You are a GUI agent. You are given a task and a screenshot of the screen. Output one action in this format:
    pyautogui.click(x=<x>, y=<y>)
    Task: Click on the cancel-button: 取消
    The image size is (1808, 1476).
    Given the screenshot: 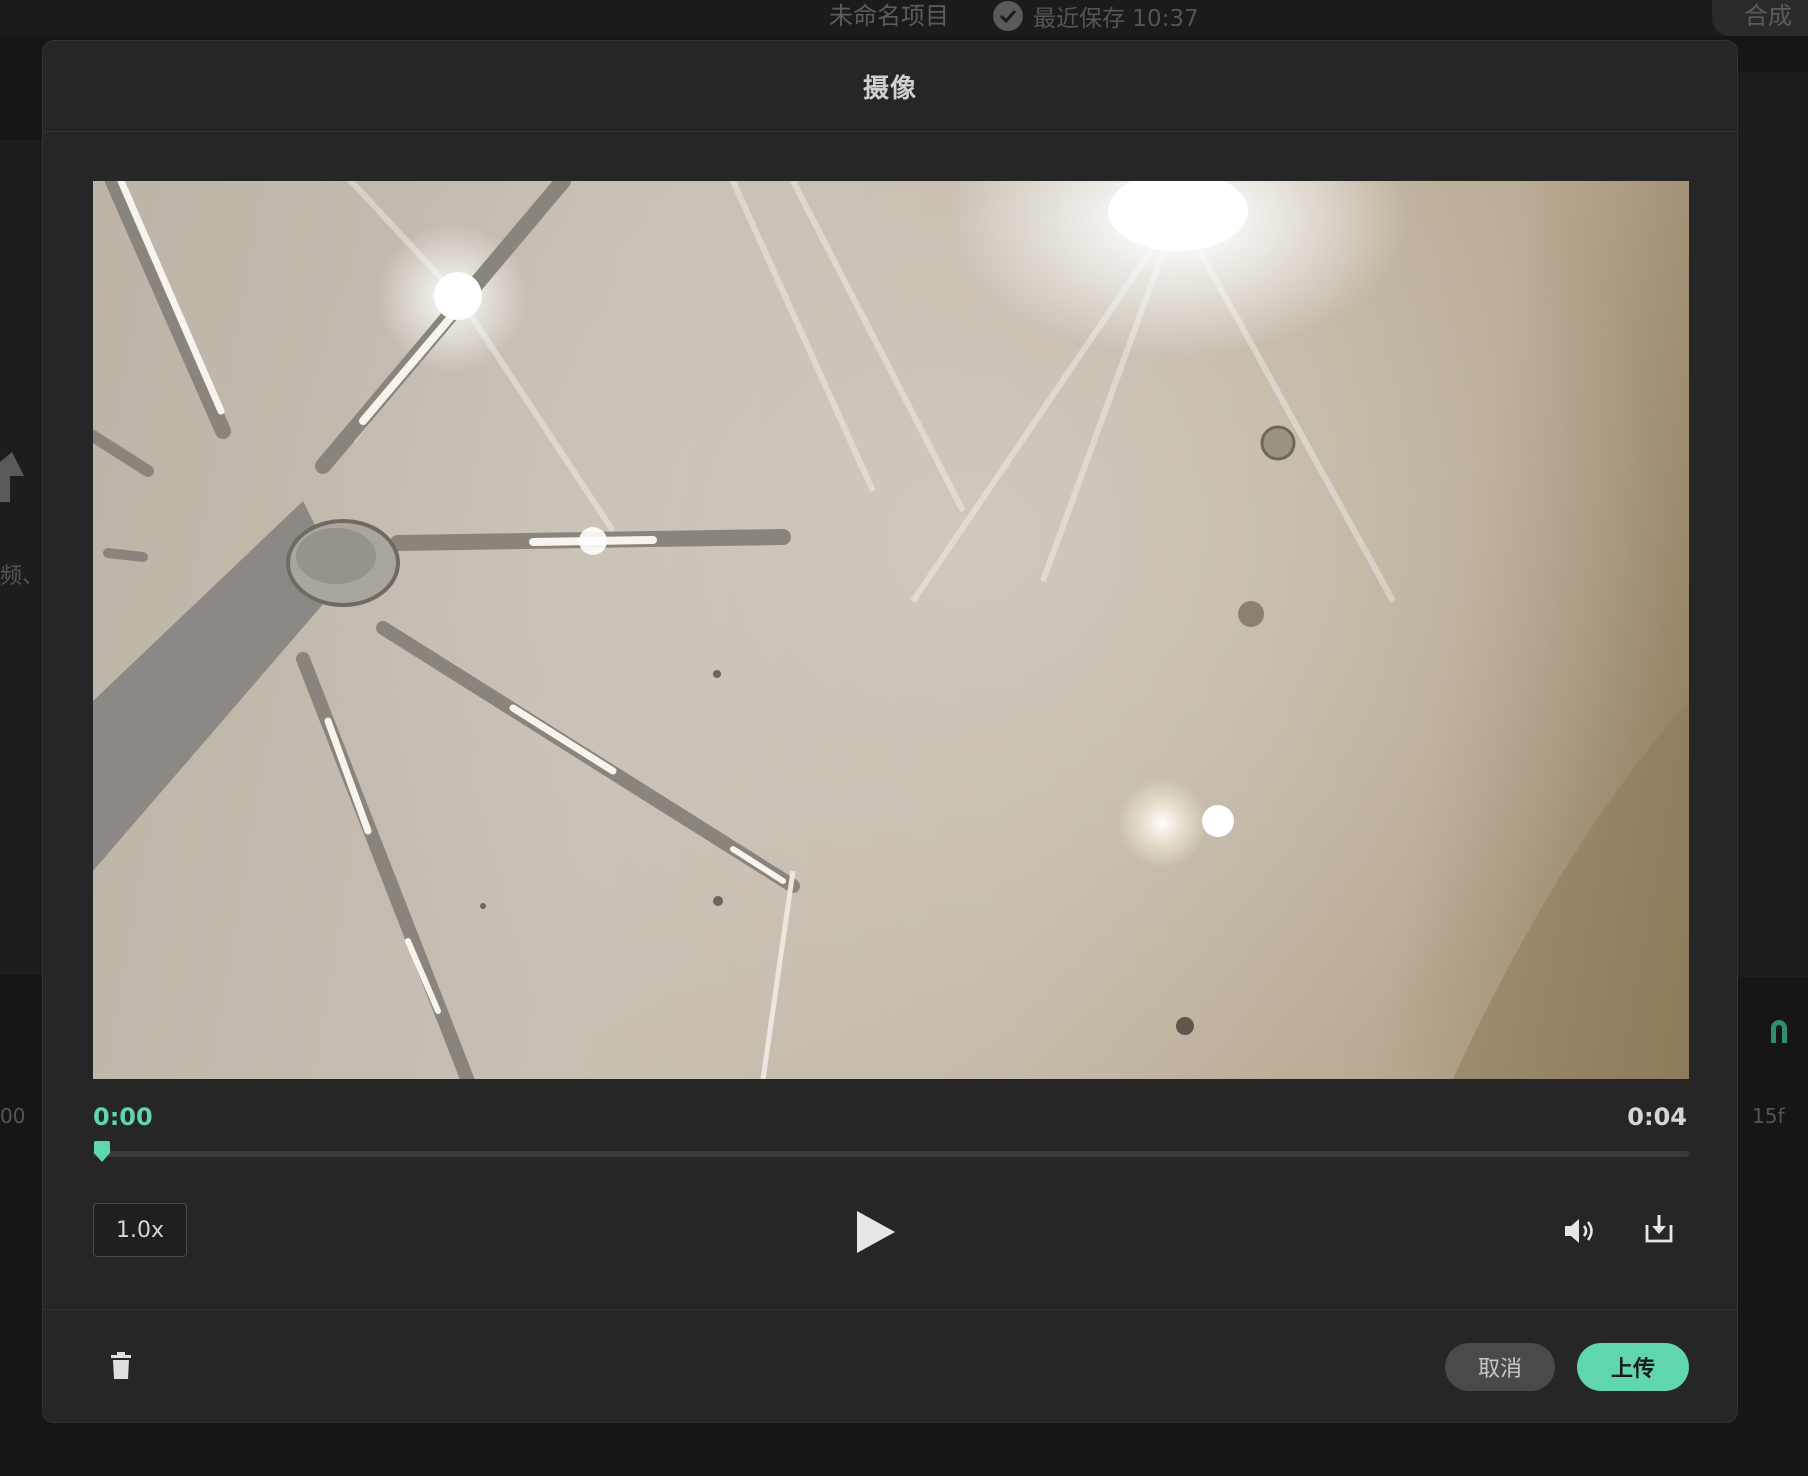 What is the action you would take?
    pyautogui.click(x=1500, y=1367)
    